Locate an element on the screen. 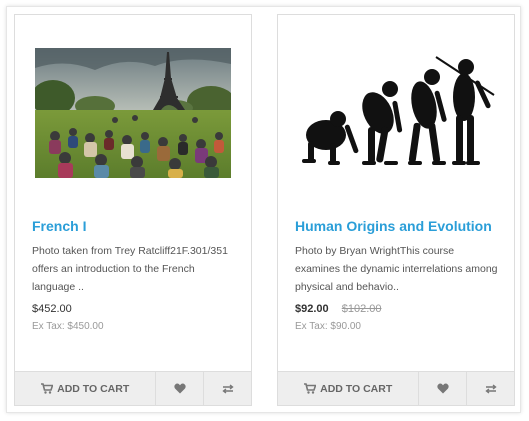  paris-eiffel-tower-photo is located at coordinates (133, 112).